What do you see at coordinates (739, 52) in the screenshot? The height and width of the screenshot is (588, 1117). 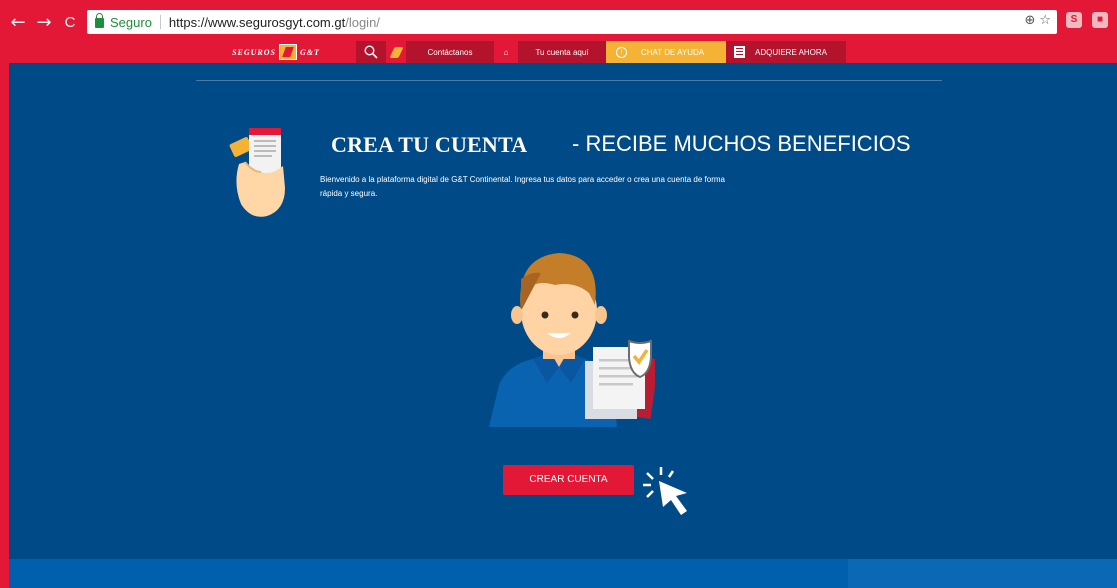 I see `calculator-icon` at bounding box center [739, 52].